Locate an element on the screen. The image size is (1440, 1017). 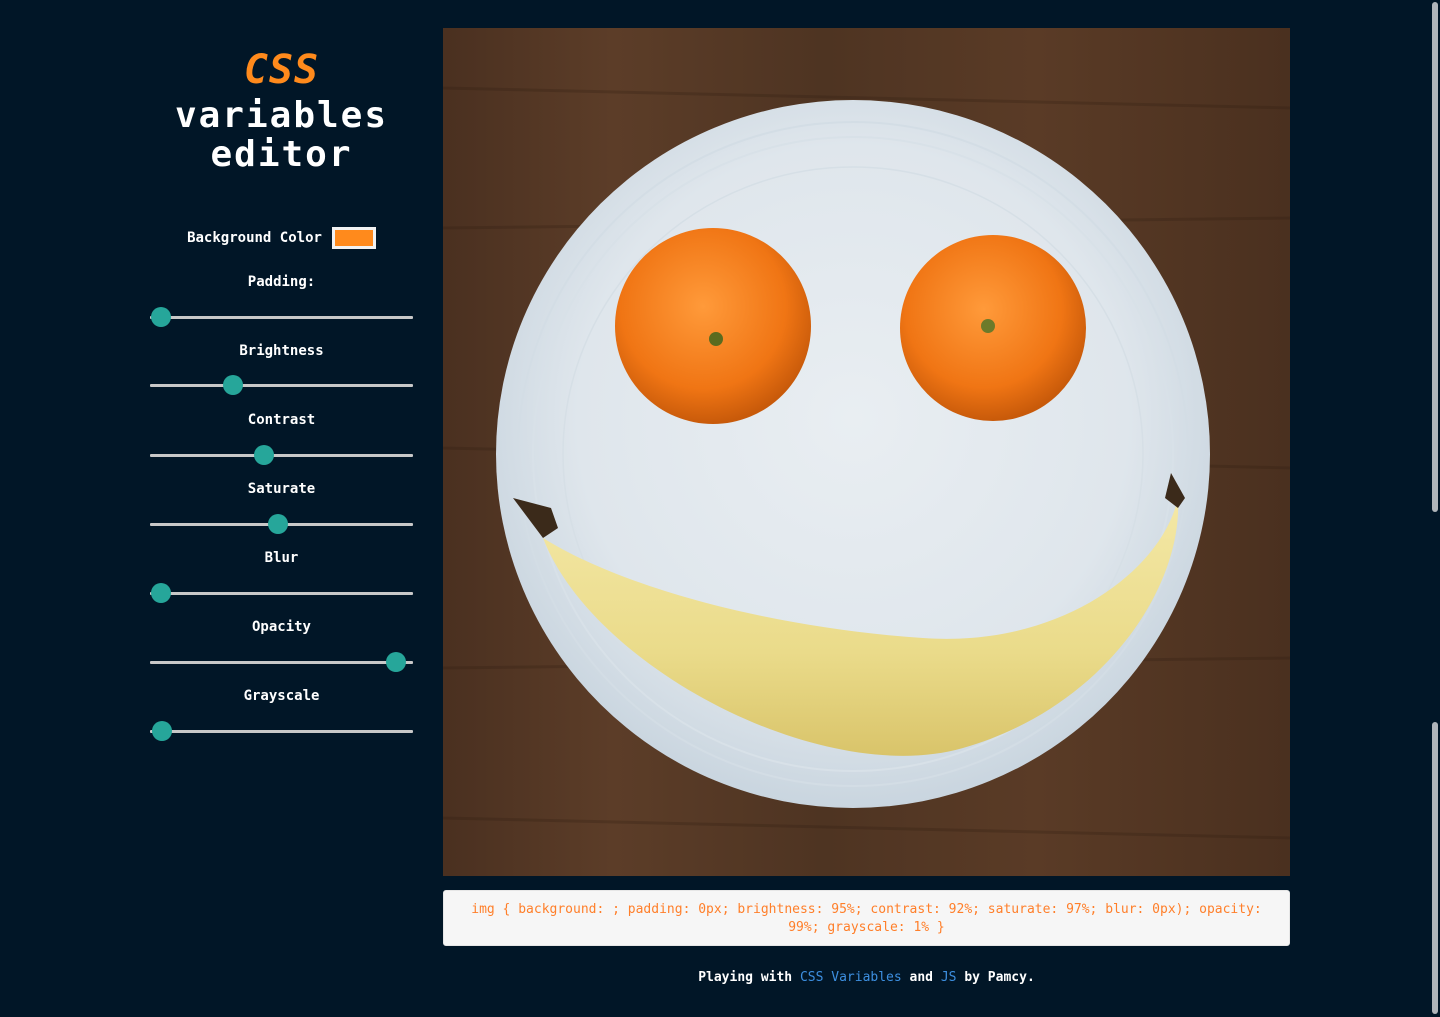
slider-control: Blur is located at coordinates (281, 576).